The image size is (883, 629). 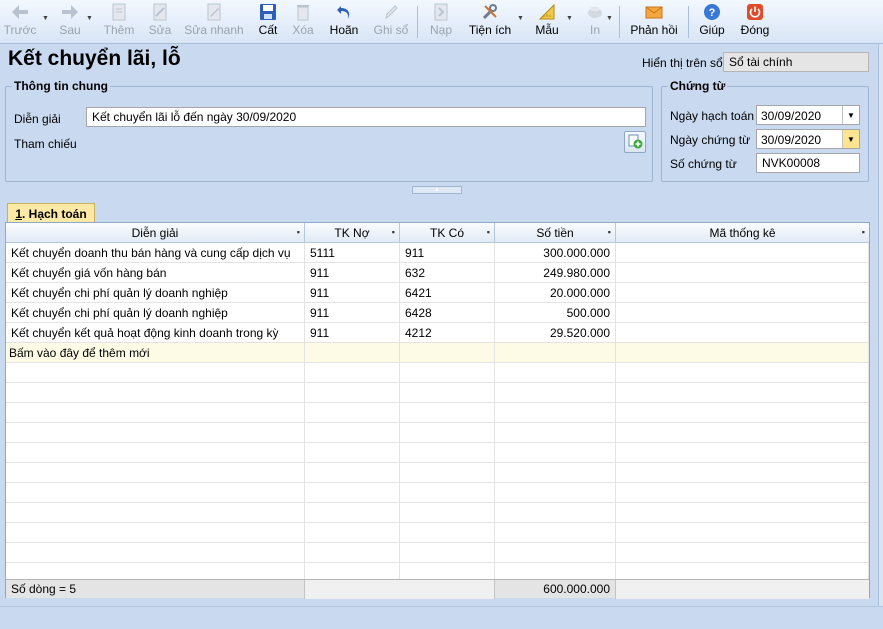 What do you see at coordinates (609, 18) in the screenshot?
I see `print-dropdown-icon: ▼` at bounding box center [609, 18].